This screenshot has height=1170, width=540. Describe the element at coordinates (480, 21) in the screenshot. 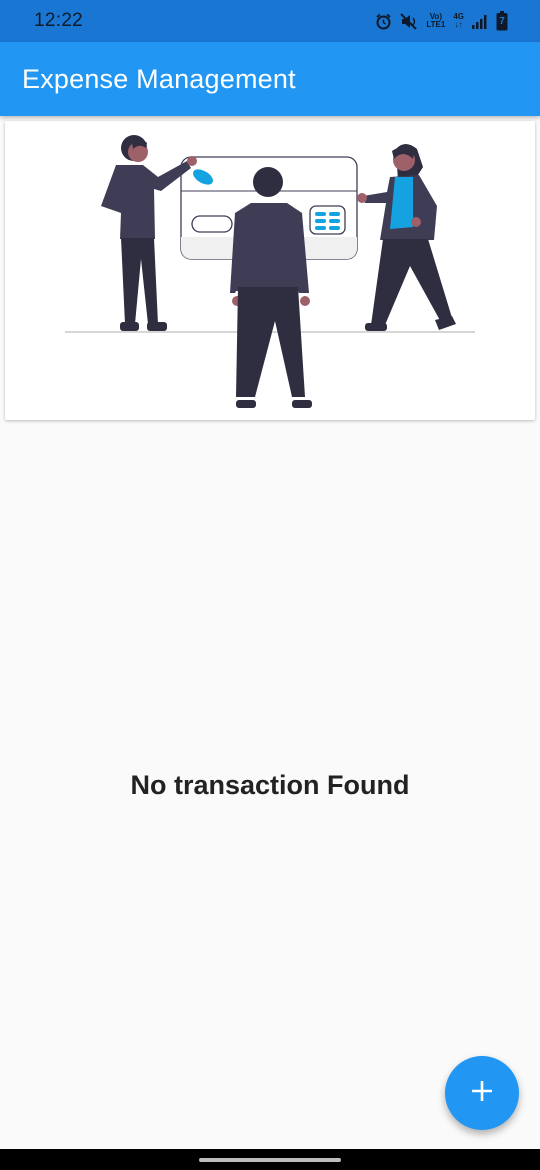

I see `signal-icon` at that location.